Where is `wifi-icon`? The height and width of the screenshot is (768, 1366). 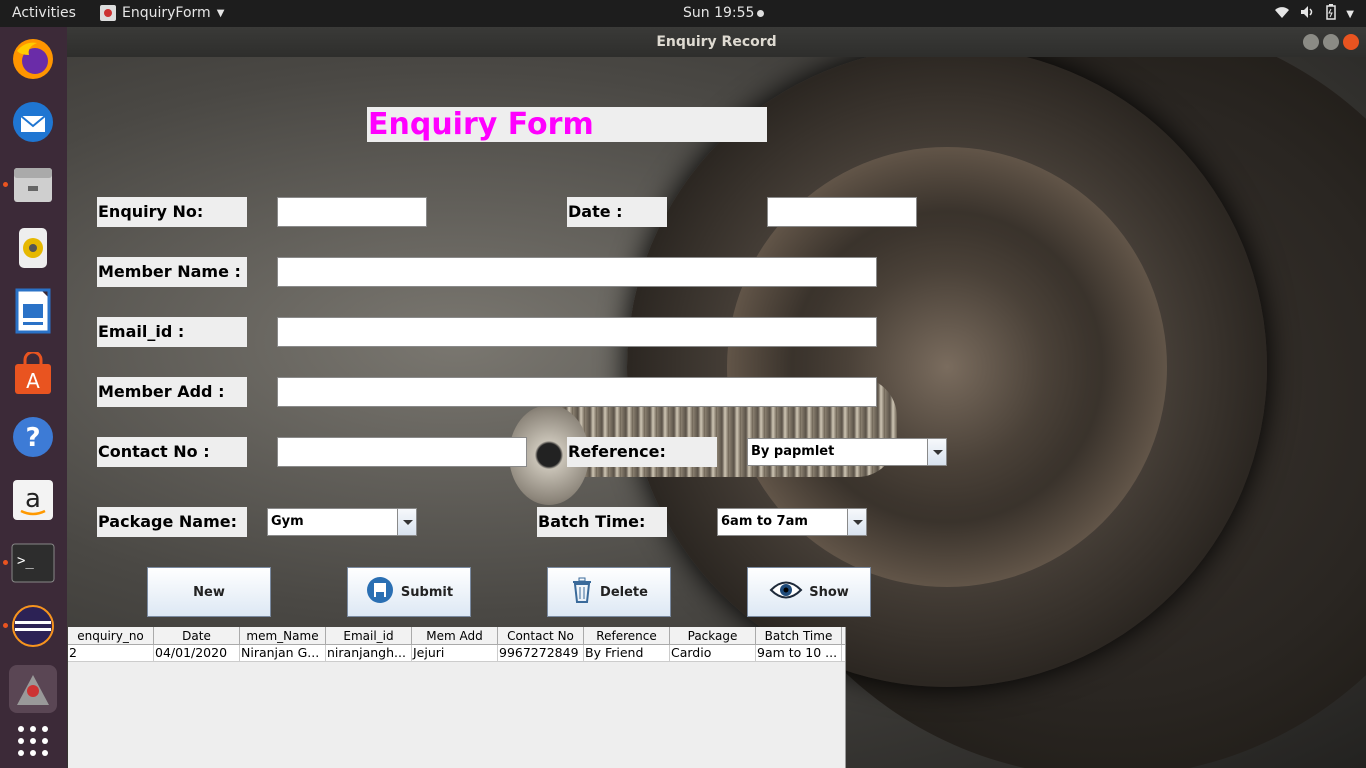
wifi-icon is located at coordinates (1282, 14).